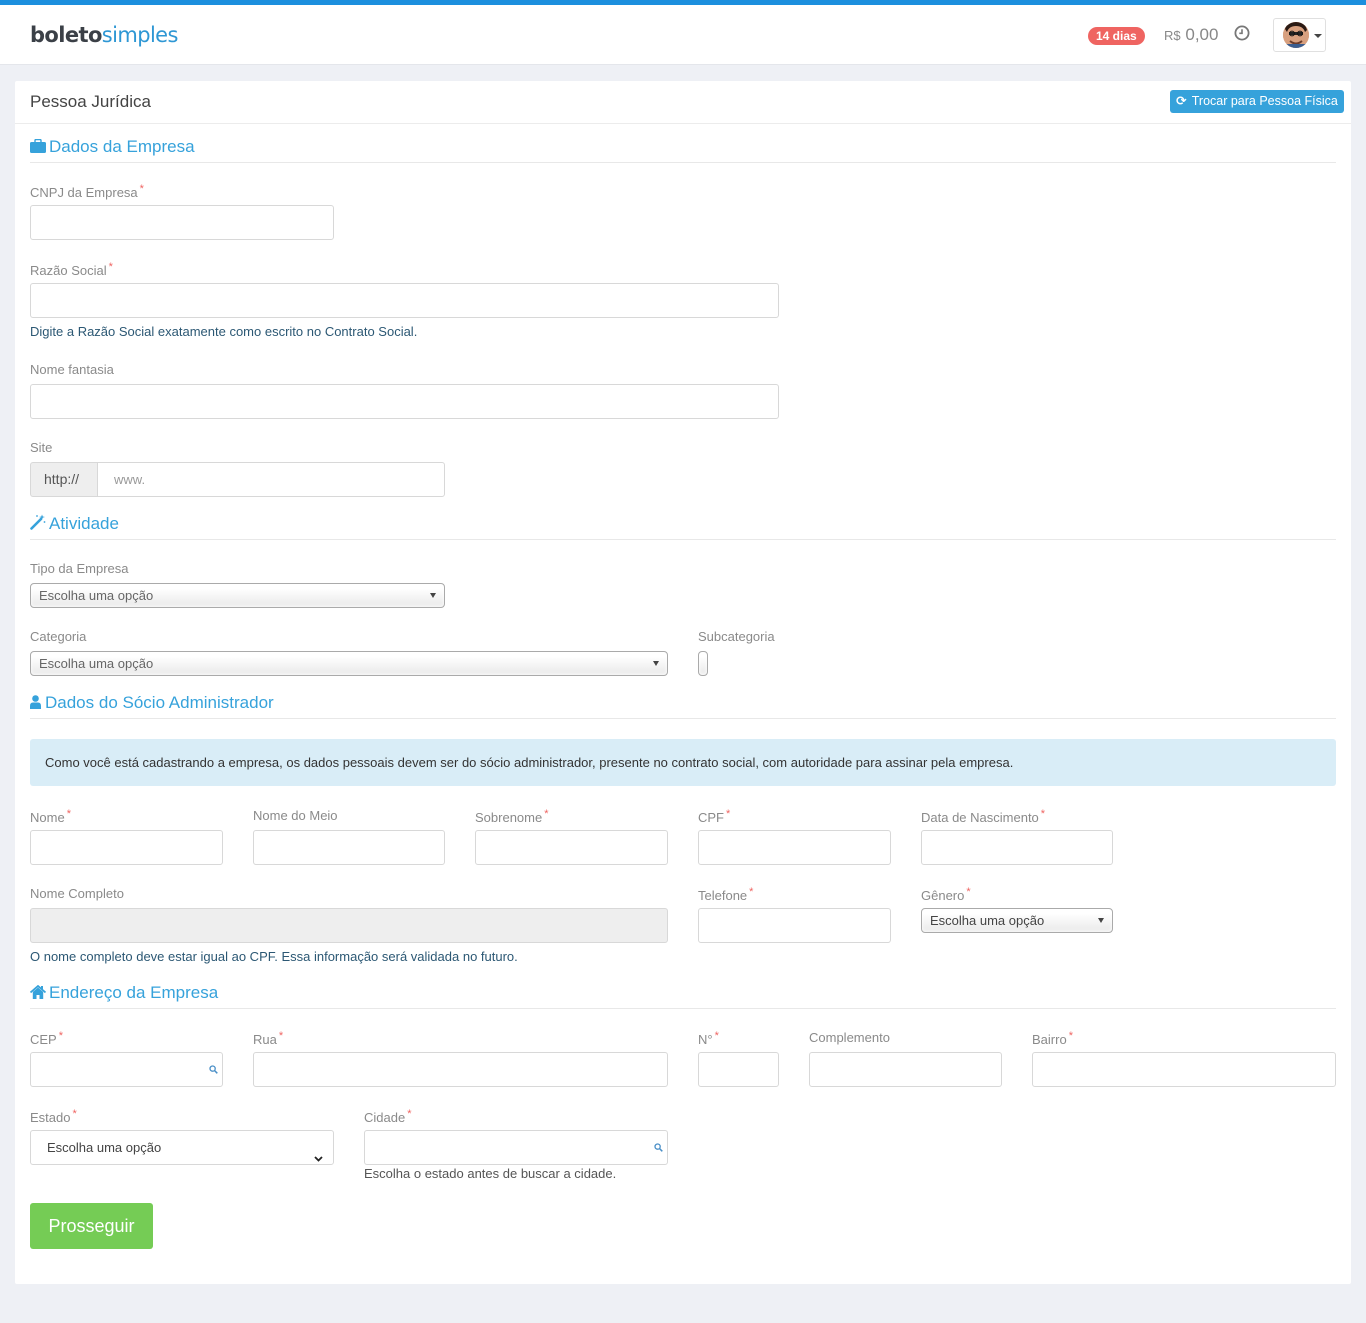  Describe the element at coordinates (237, 595) in the screenshot. I see `tipo-empresa-select: Escolha uma opção` at that location.